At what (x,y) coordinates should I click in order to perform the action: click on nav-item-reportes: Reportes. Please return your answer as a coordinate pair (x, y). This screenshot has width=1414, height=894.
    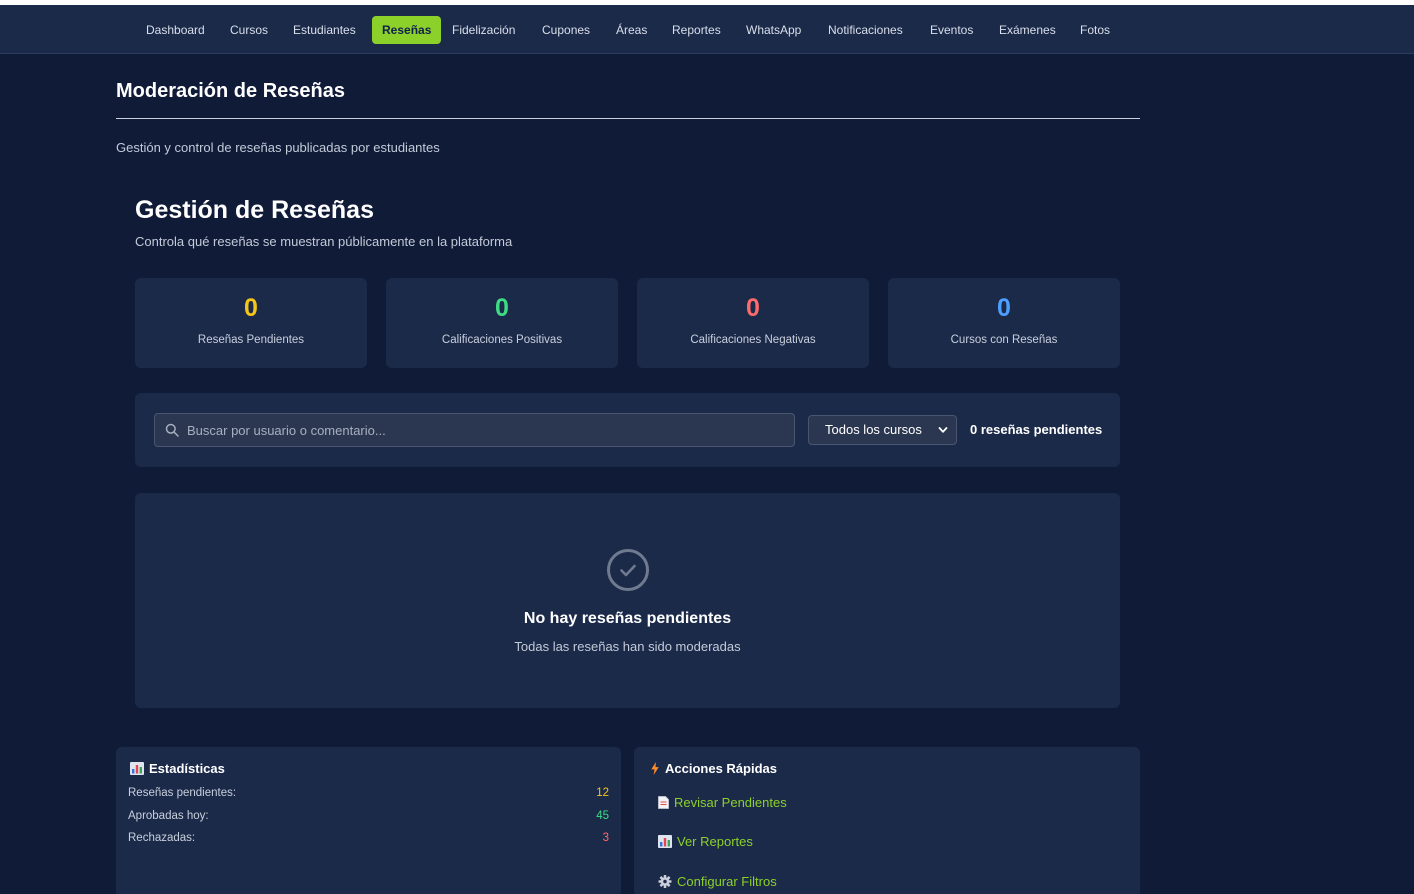
    Looking at the image, I should click on (696, 30).